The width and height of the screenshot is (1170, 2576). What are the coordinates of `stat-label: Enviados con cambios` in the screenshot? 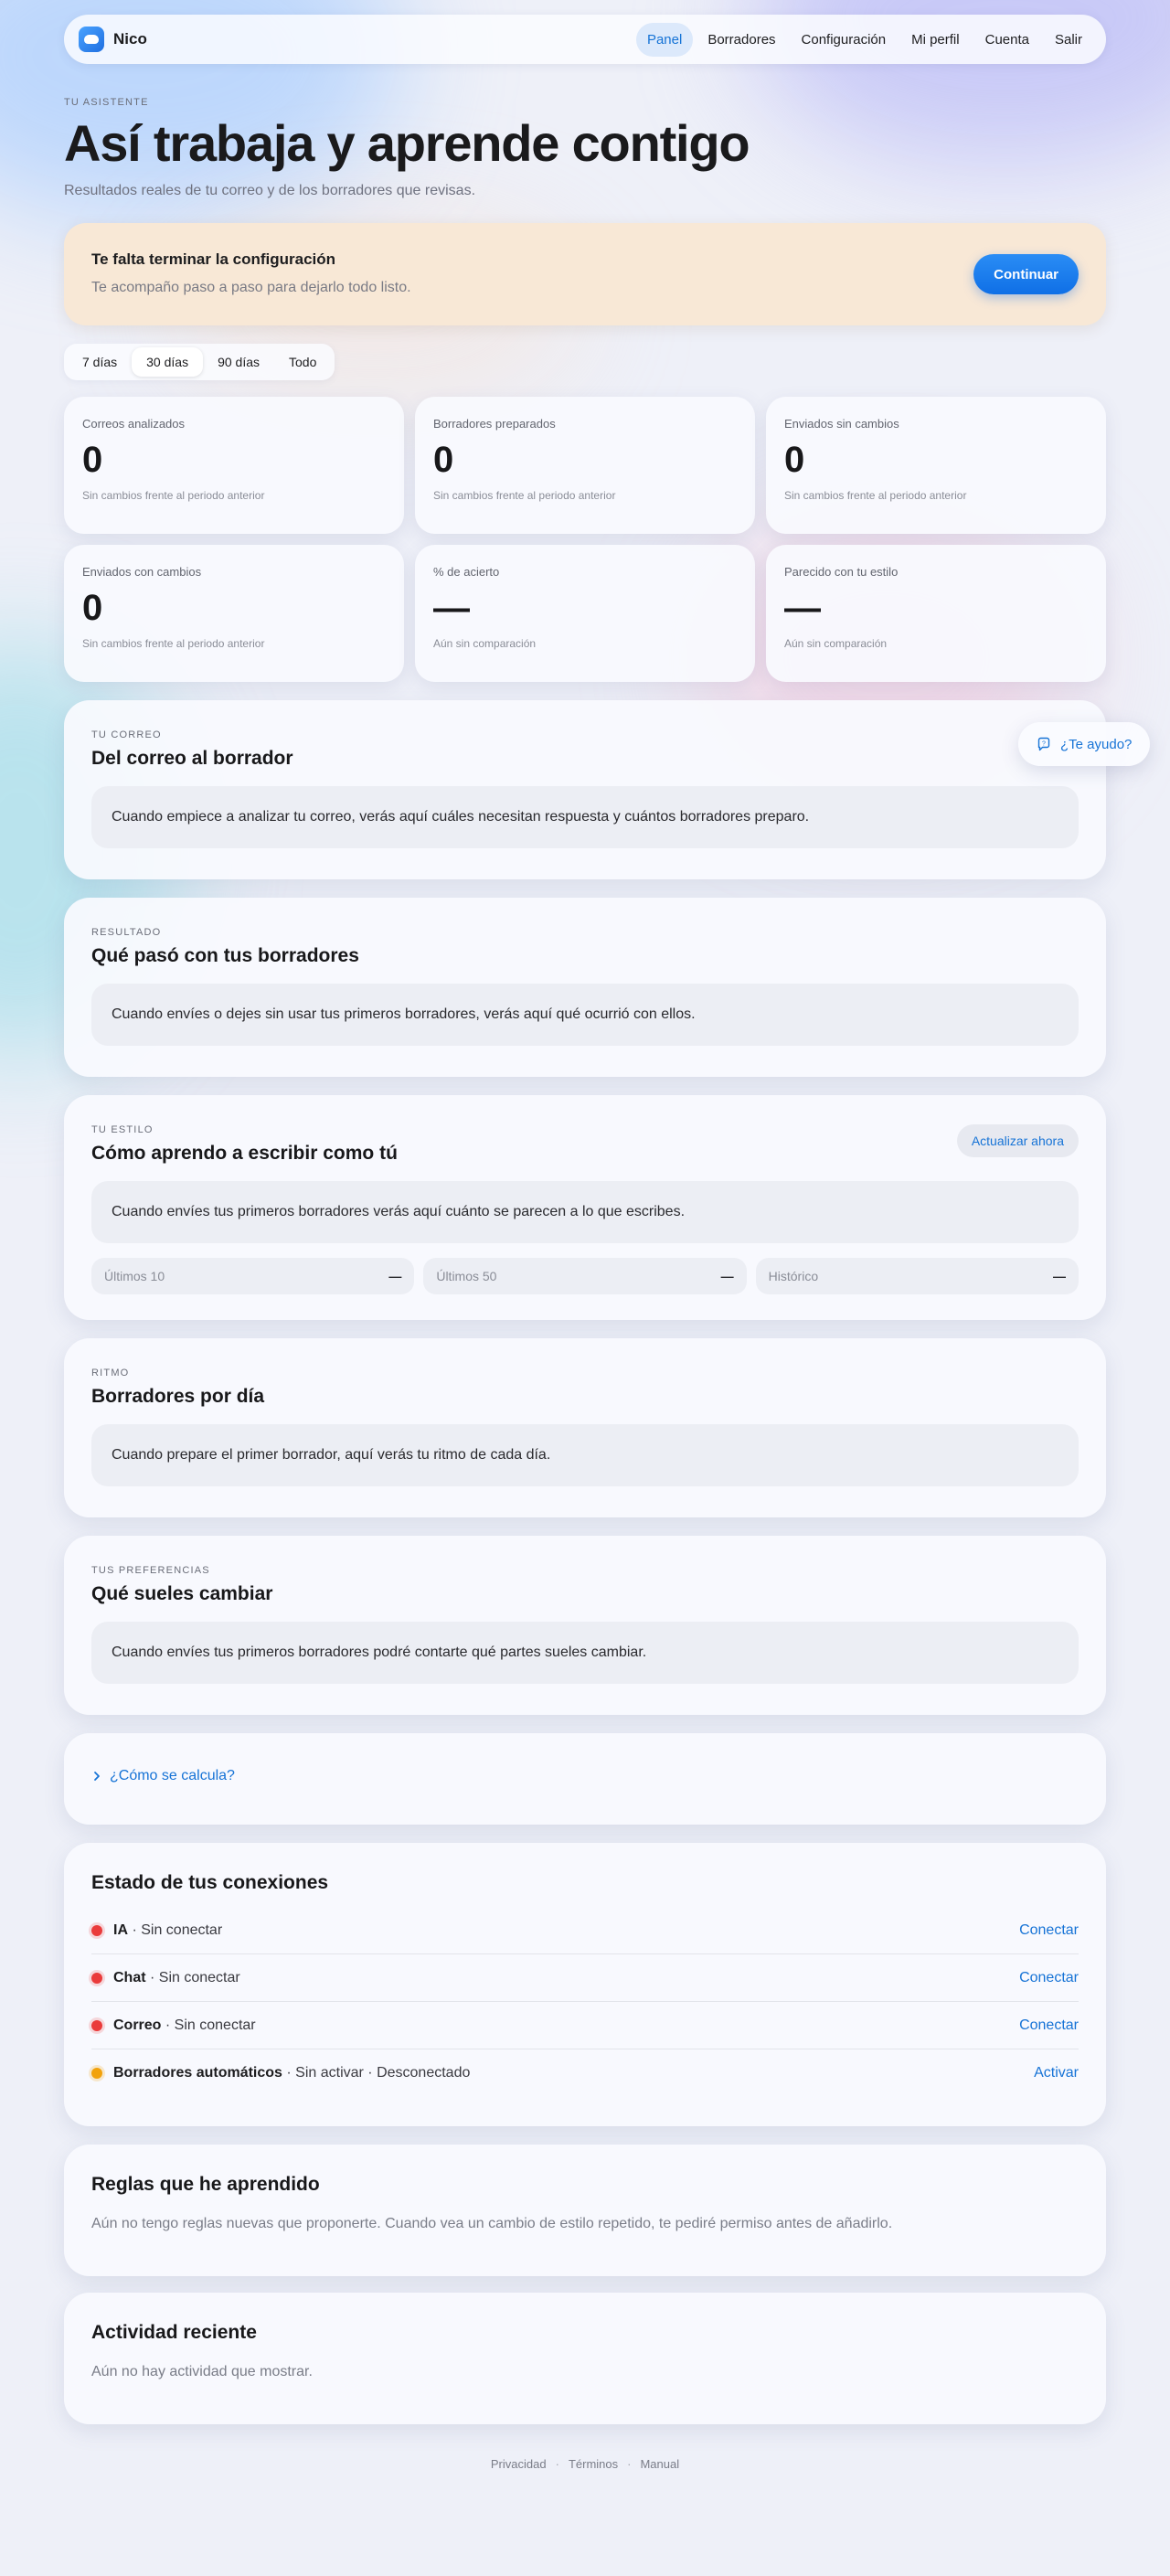 It's located at (142, 572).